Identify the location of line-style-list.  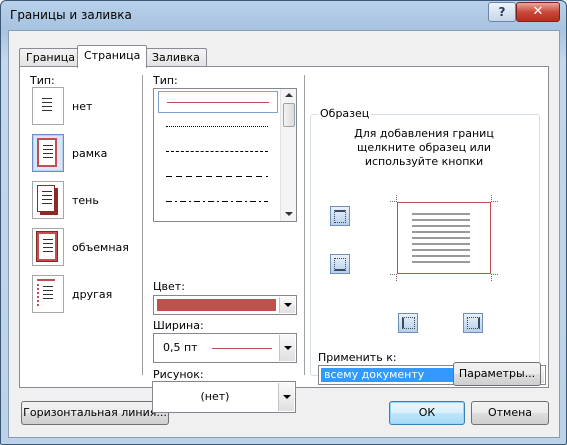
(225, 155).